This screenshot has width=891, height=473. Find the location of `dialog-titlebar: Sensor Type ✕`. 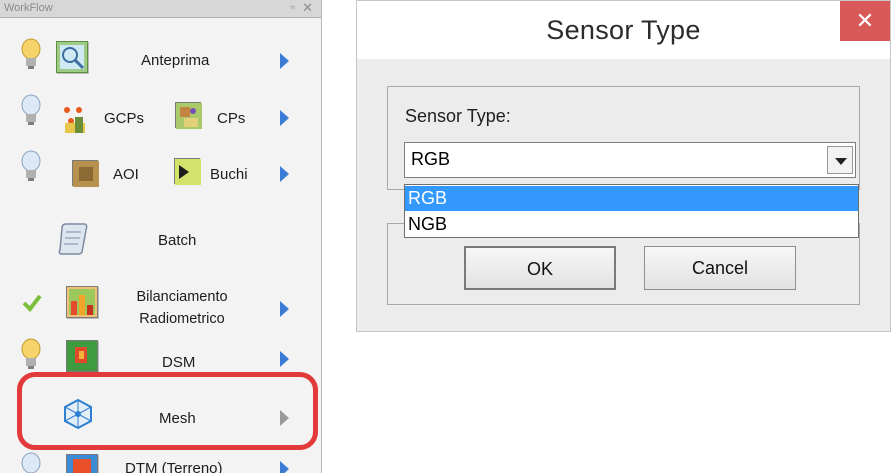

dialog-titlebar: Sensor Type ✕ is located at coordinates (623, 30).